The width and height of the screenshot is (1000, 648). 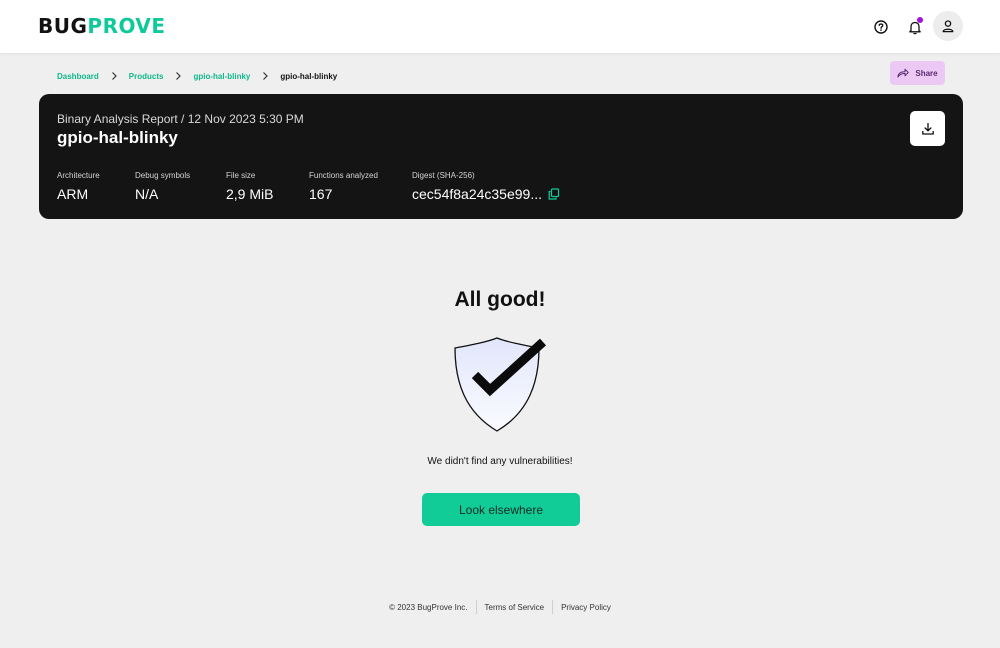 I want to click on user-icon, so click(x=948, y=26).